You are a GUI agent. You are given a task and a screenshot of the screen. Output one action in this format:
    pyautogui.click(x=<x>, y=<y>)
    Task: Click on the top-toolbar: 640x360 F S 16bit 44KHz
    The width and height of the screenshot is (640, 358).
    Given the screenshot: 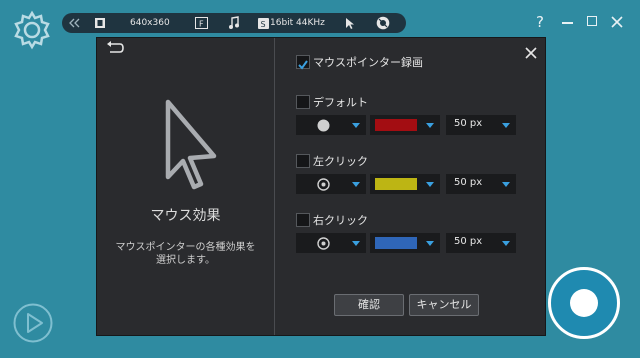 What is the action you would take?
    pyautogui.click(x=234, y=23)
    